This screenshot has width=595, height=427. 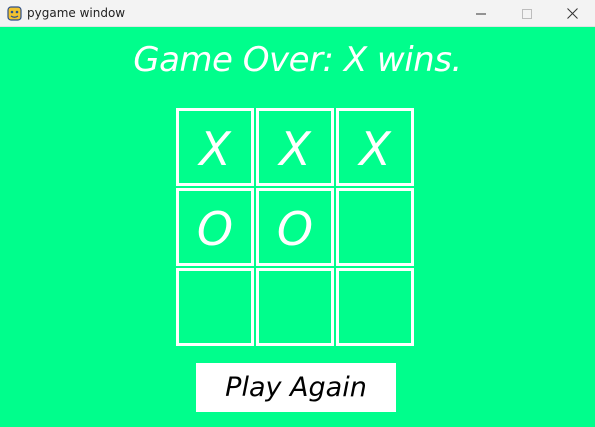 I want to click on close-icon, so click(x=572, y=13).